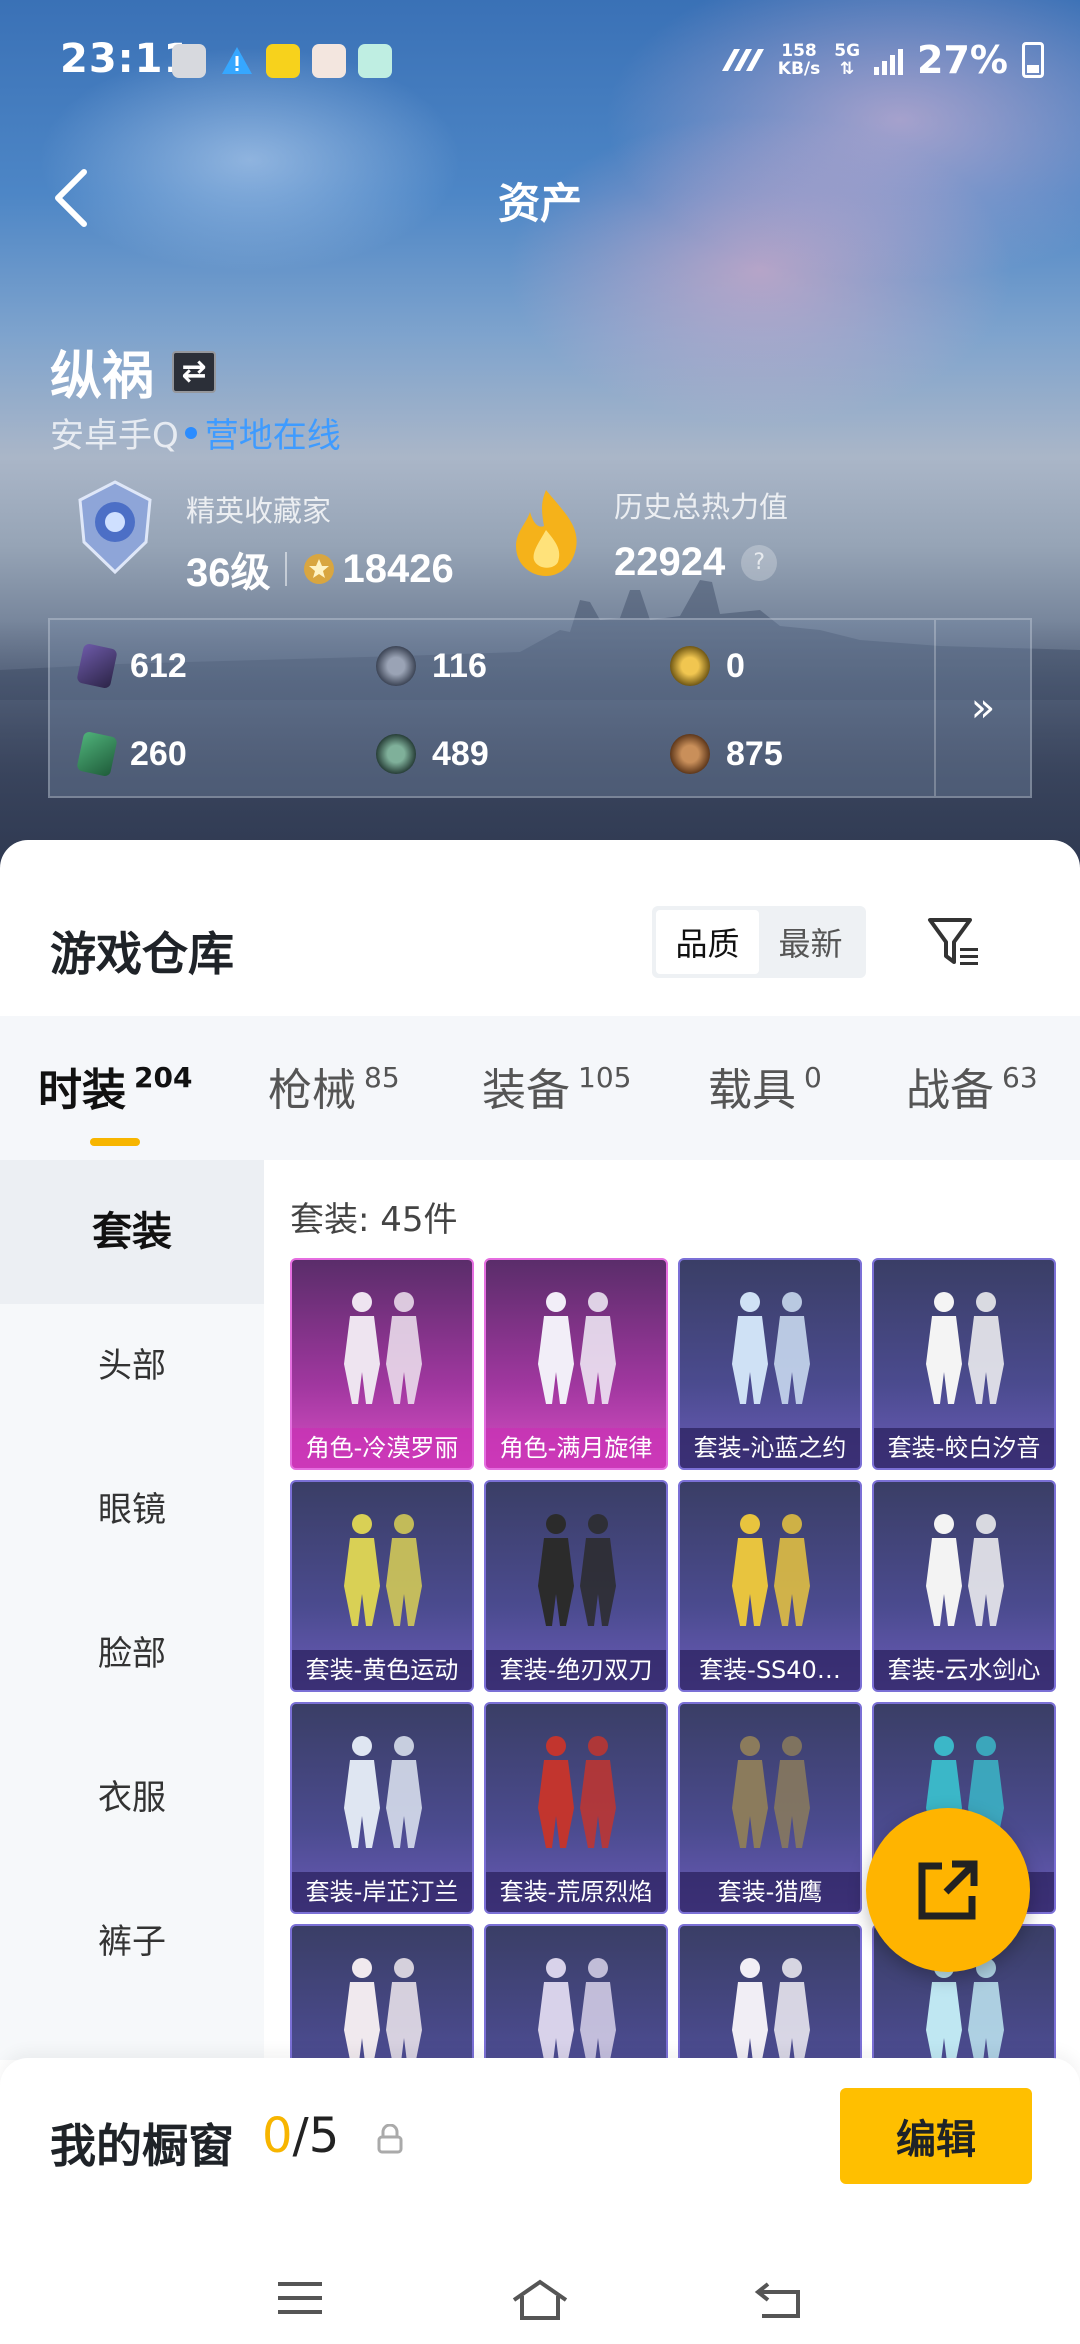 This screenshot has width=1080, height=2344. I want to click on system-nav-bar, so click(540, 2291).